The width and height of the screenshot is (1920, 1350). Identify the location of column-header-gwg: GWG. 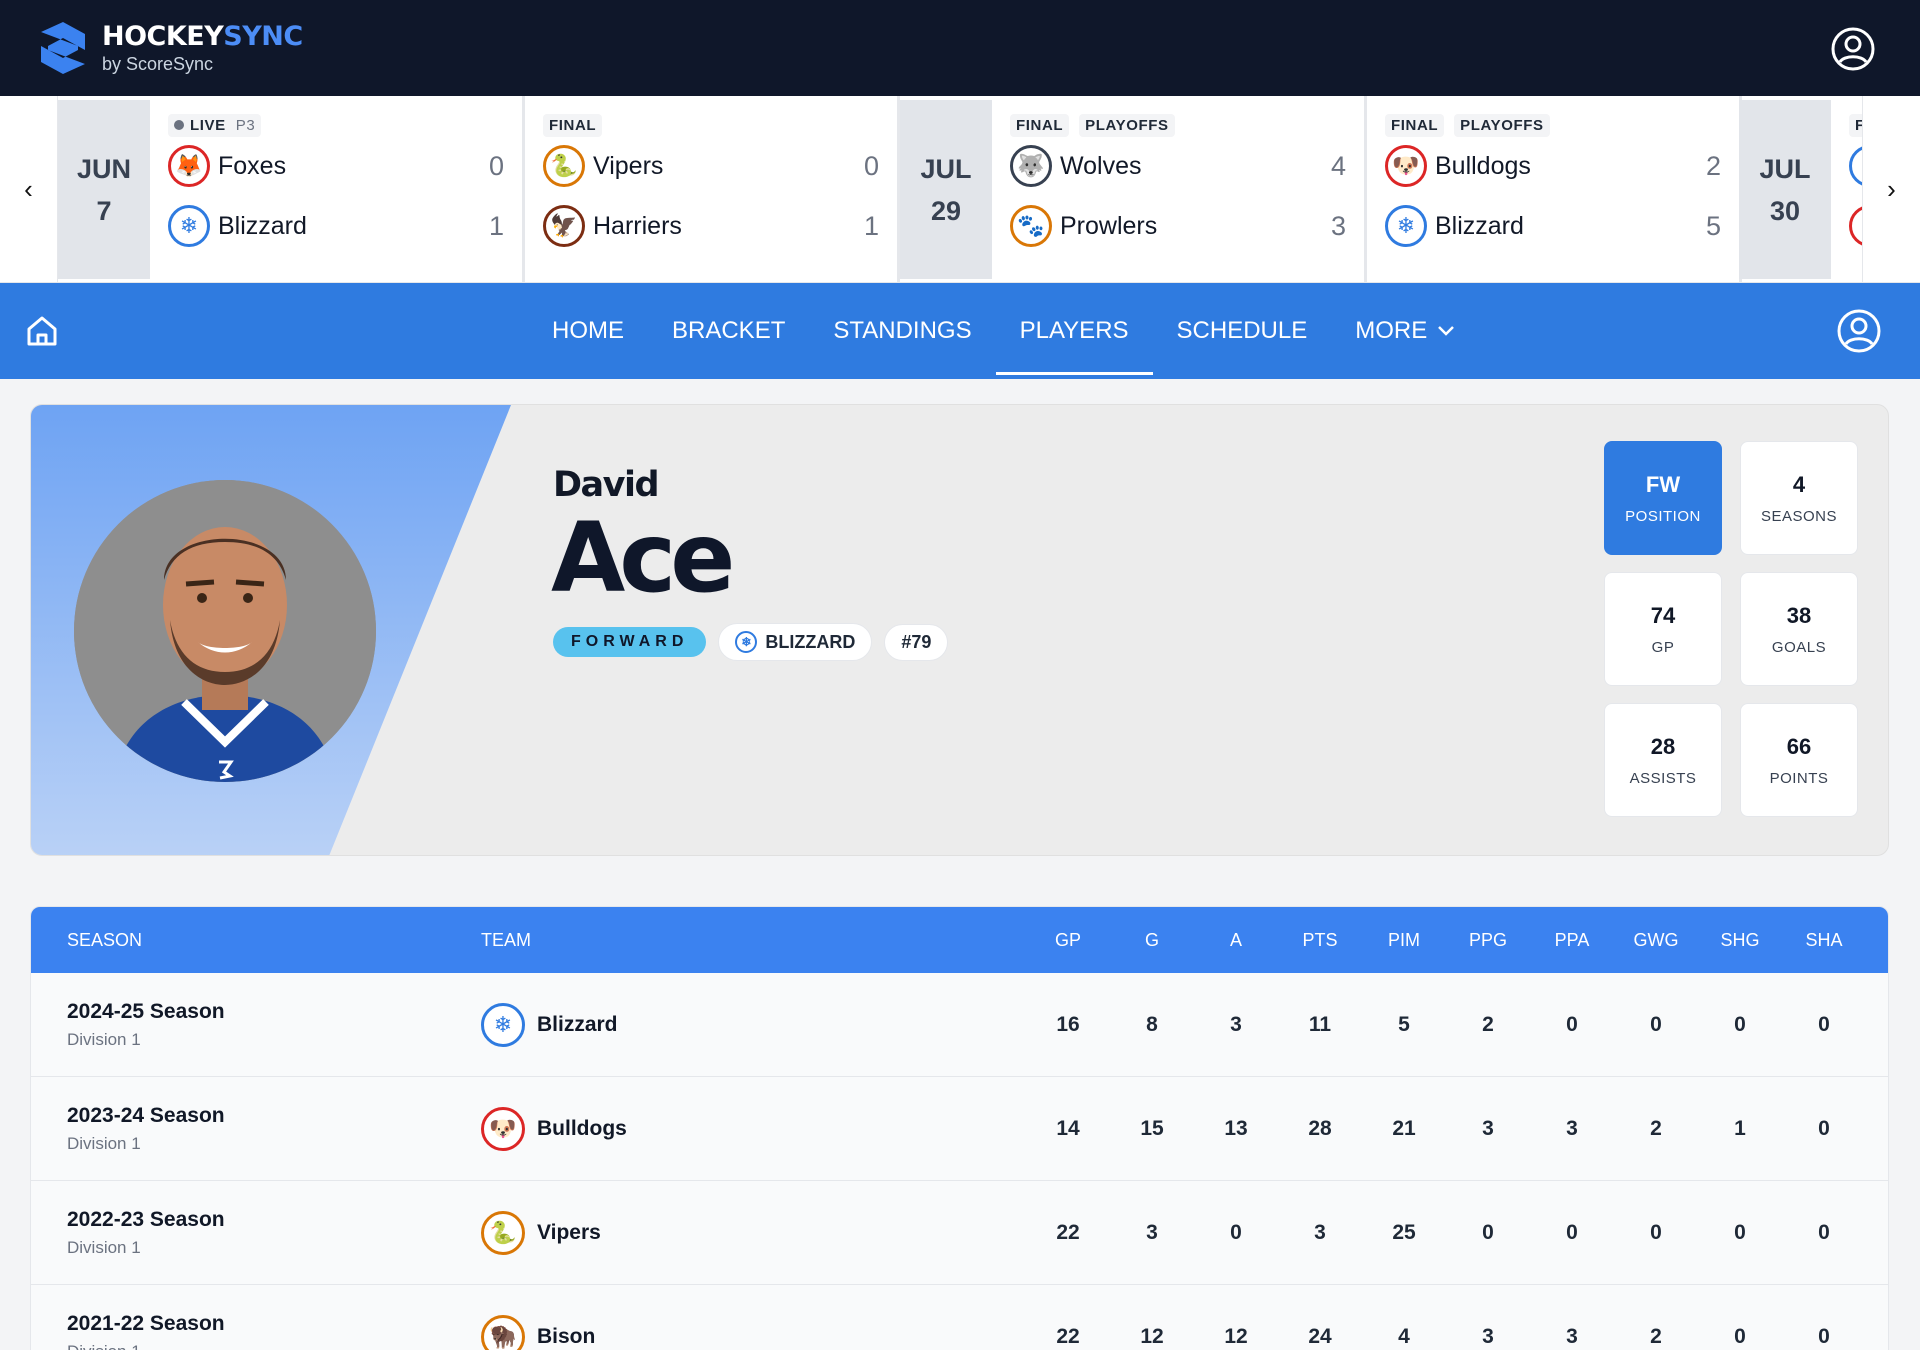
(1656, 940).